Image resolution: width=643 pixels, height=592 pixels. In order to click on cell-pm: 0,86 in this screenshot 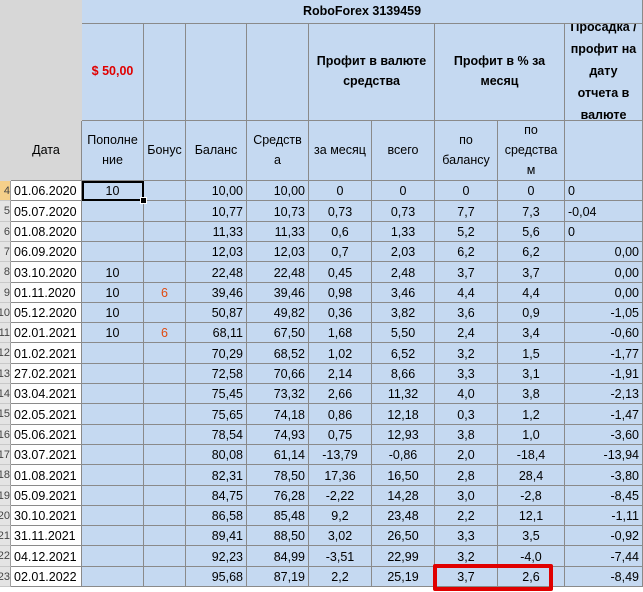, I will do `click(340, 414)`.